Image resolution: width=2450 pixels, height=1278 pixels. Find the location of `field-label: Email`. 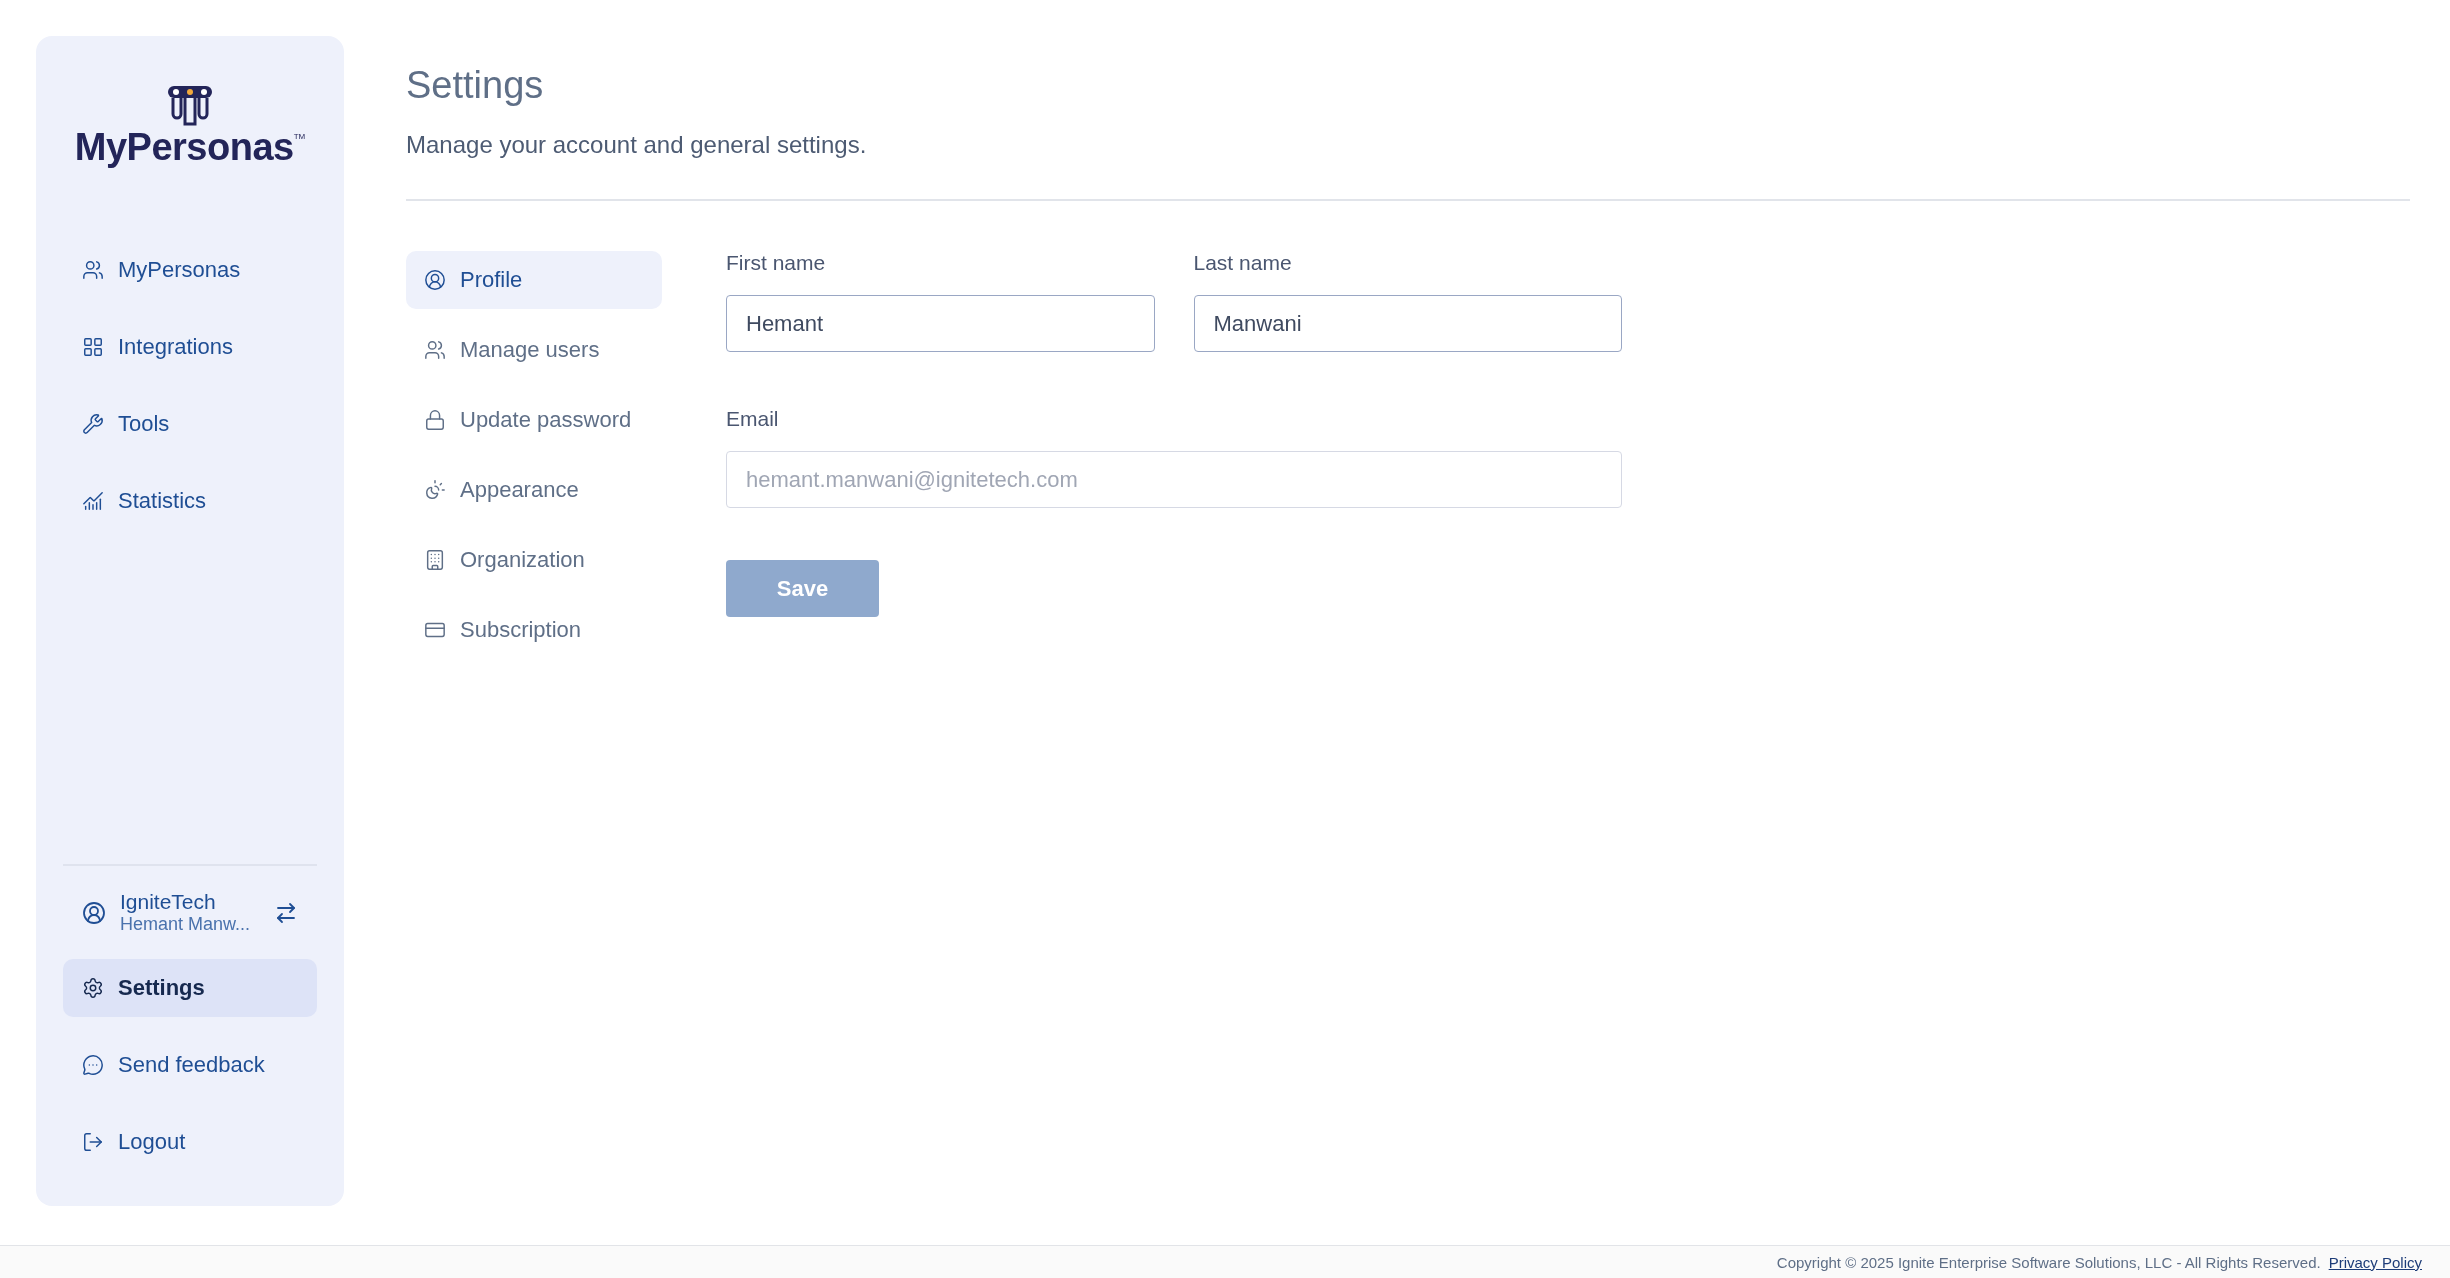

field-label: Email is located at coordinates (753, 419).